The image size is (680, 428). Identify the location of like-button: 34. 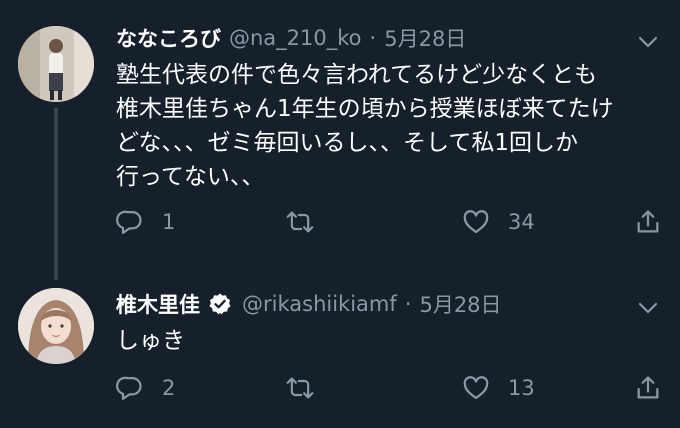
(498, 222).